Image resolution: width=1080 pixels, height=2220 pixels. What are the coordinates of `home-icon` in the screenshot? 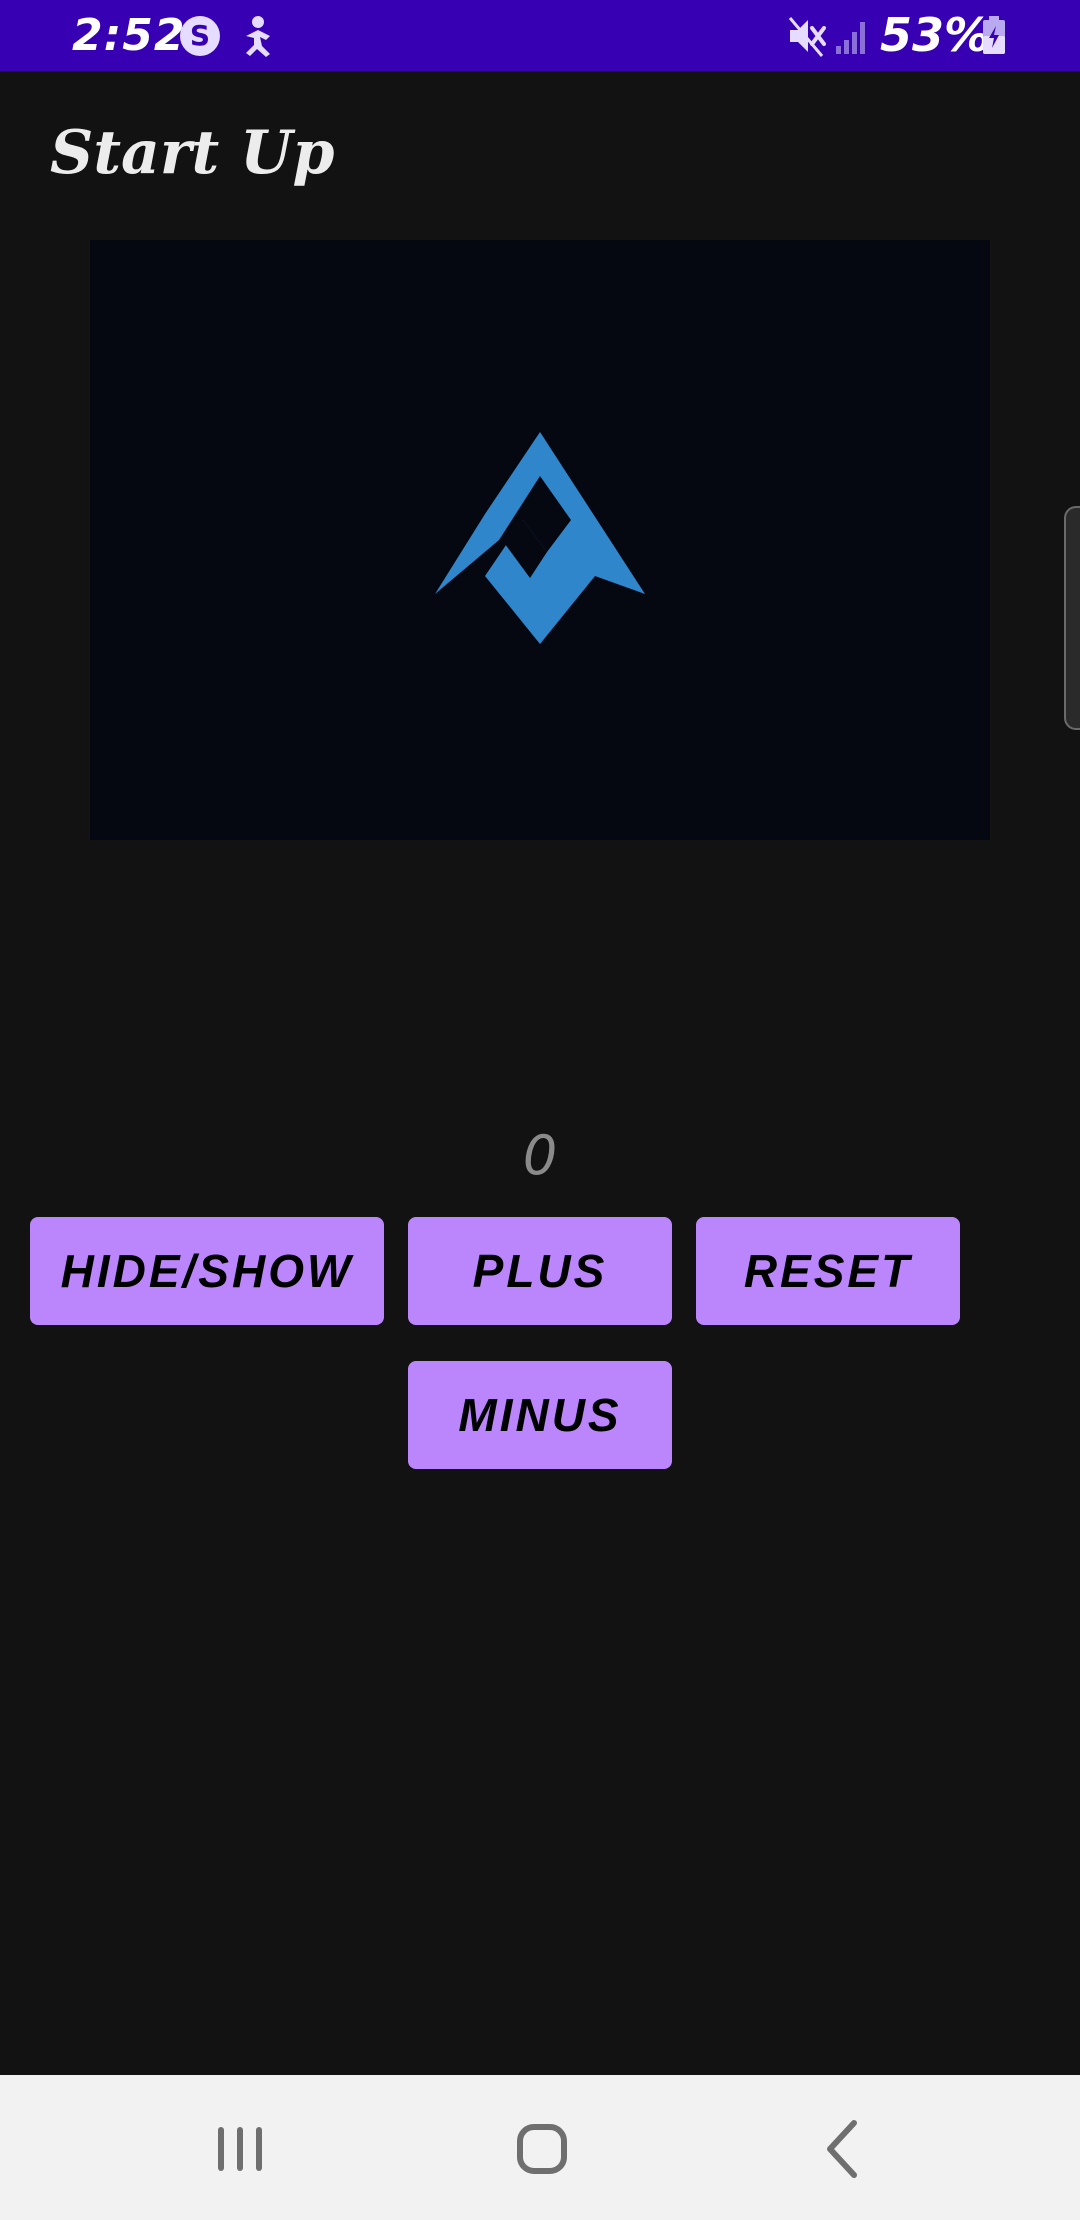 It's located at (542, 2149).